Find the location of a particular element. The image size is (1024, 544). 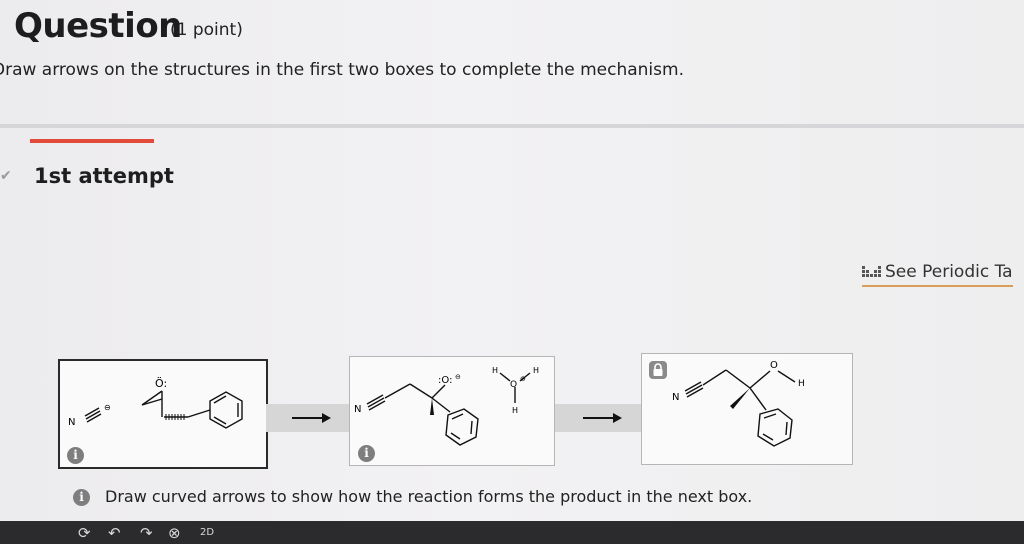

question-title: Question is located at coordinates (98, 26).